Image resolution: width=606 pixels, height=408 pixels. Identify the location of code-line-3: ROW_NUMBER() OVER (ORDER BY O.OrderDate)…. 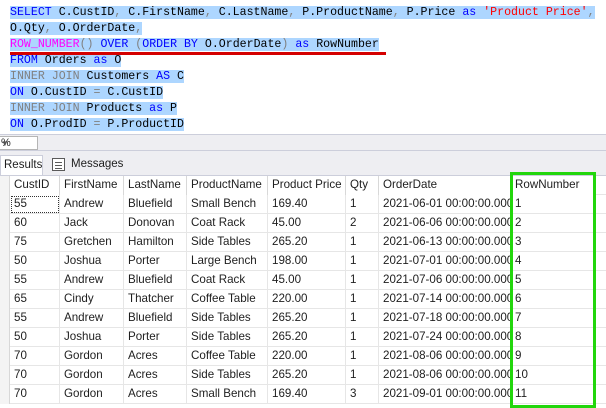
(194, 45).